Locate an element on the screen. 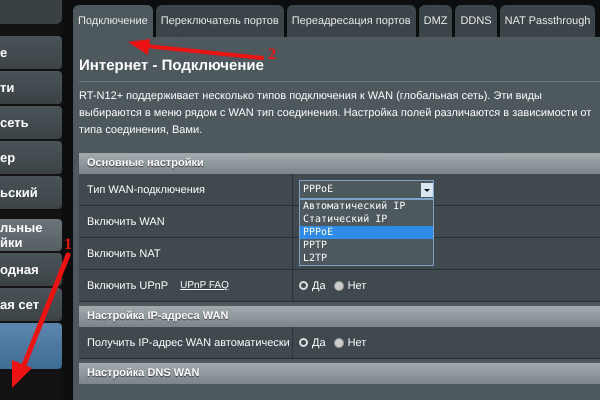 The image size is (600, 400). sidebar-item: сеть is located at coordinates (31, 122).